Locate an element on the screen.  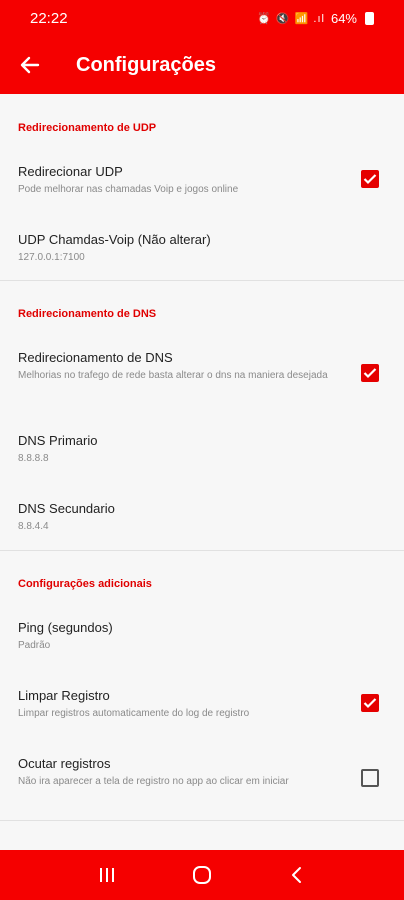
recent-apps-icon is located at coordinates (107, 875).